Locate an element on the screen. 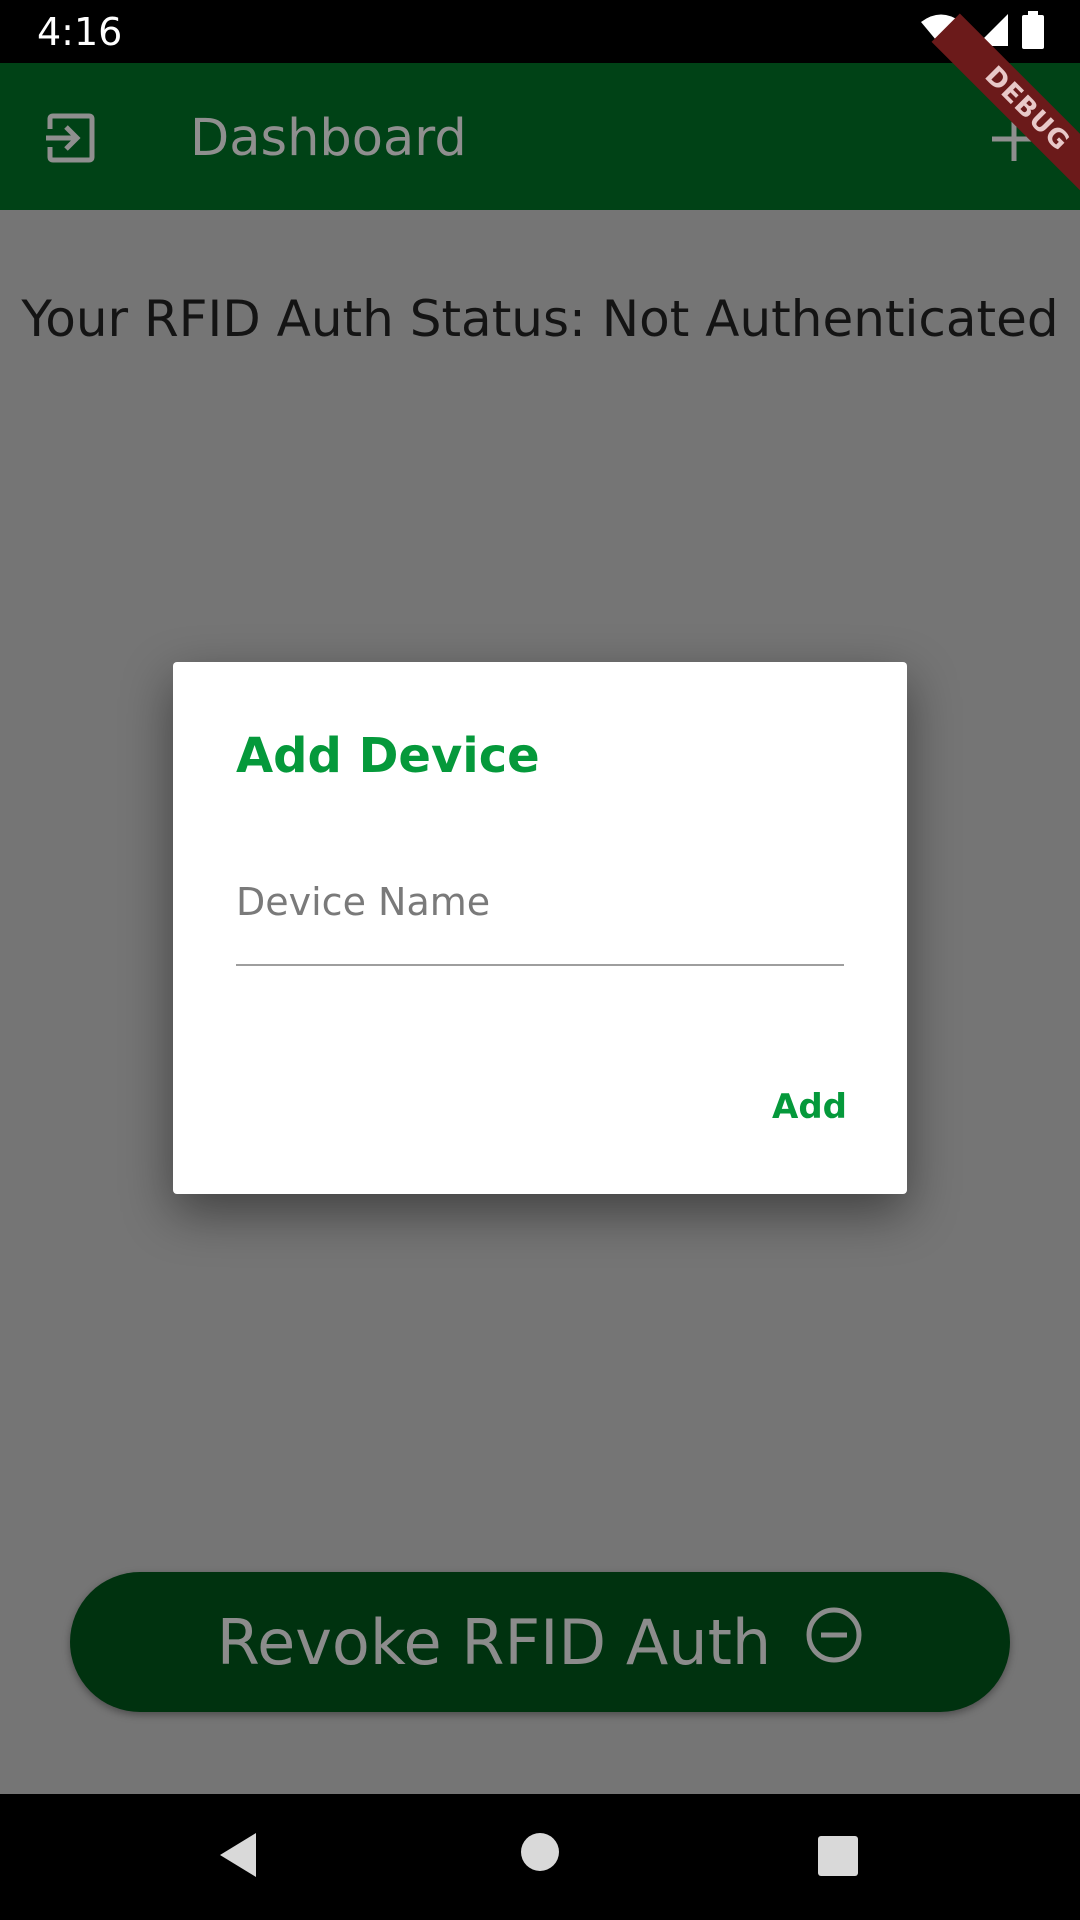  system-nav-bar is located at coordinates (540, 1857).